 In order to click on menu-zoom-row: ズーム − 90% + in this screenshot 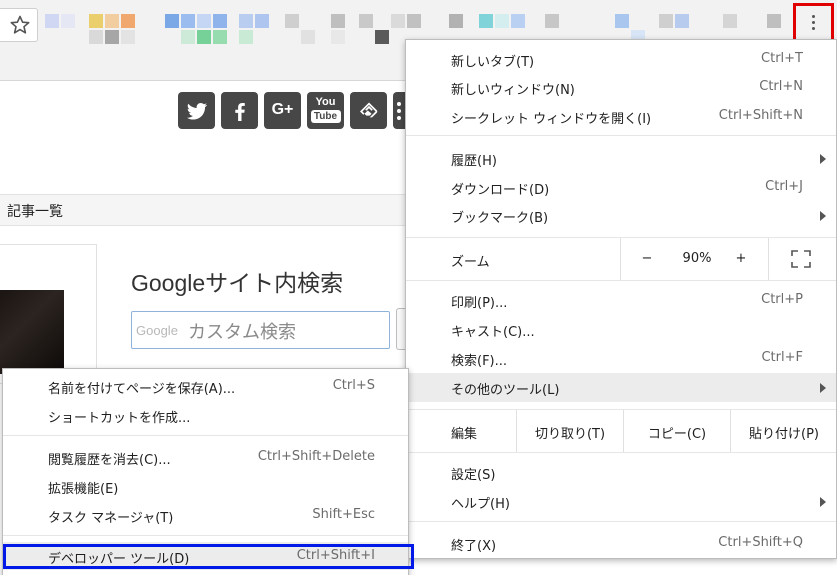, I will do `click(621, 259)`.